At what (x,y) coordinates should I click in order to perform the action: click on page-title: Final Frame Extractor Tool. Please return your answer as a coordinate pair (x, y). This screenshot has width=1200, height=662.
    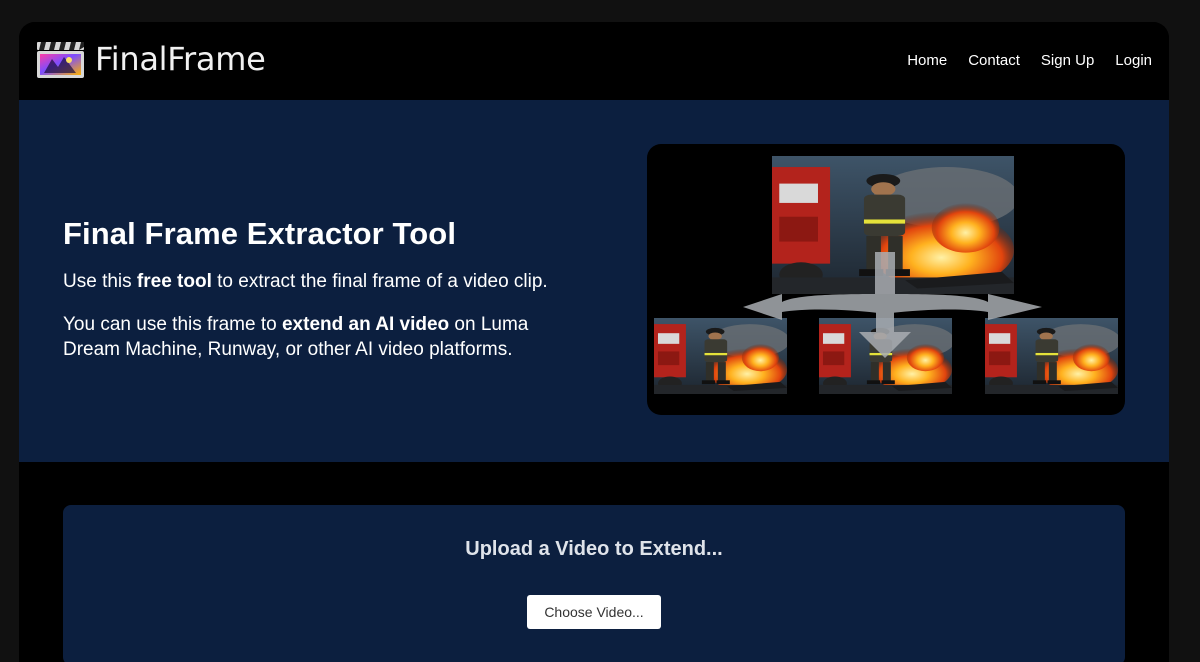
    Looking at the image, I should click on (260, 233).